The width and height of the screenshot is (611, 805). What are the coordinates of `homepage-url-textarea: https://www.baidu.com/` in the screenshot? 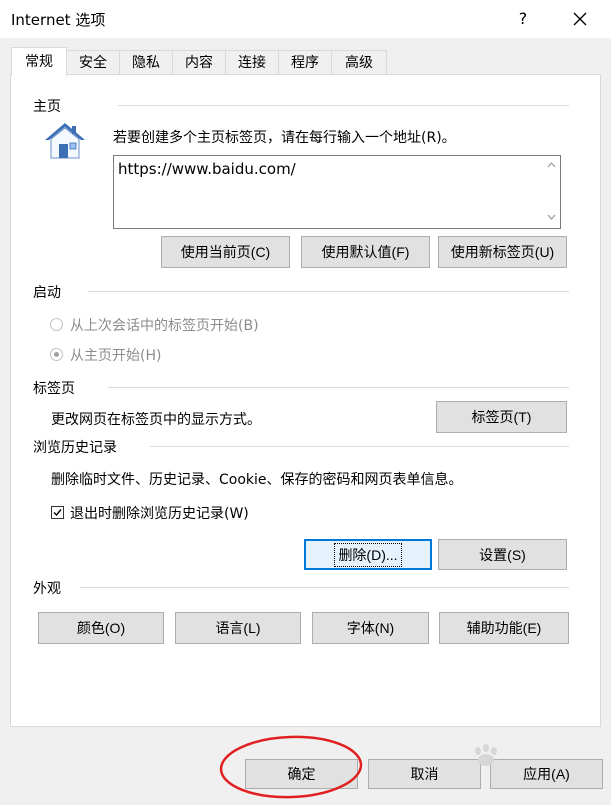 It's located at (337, 192).